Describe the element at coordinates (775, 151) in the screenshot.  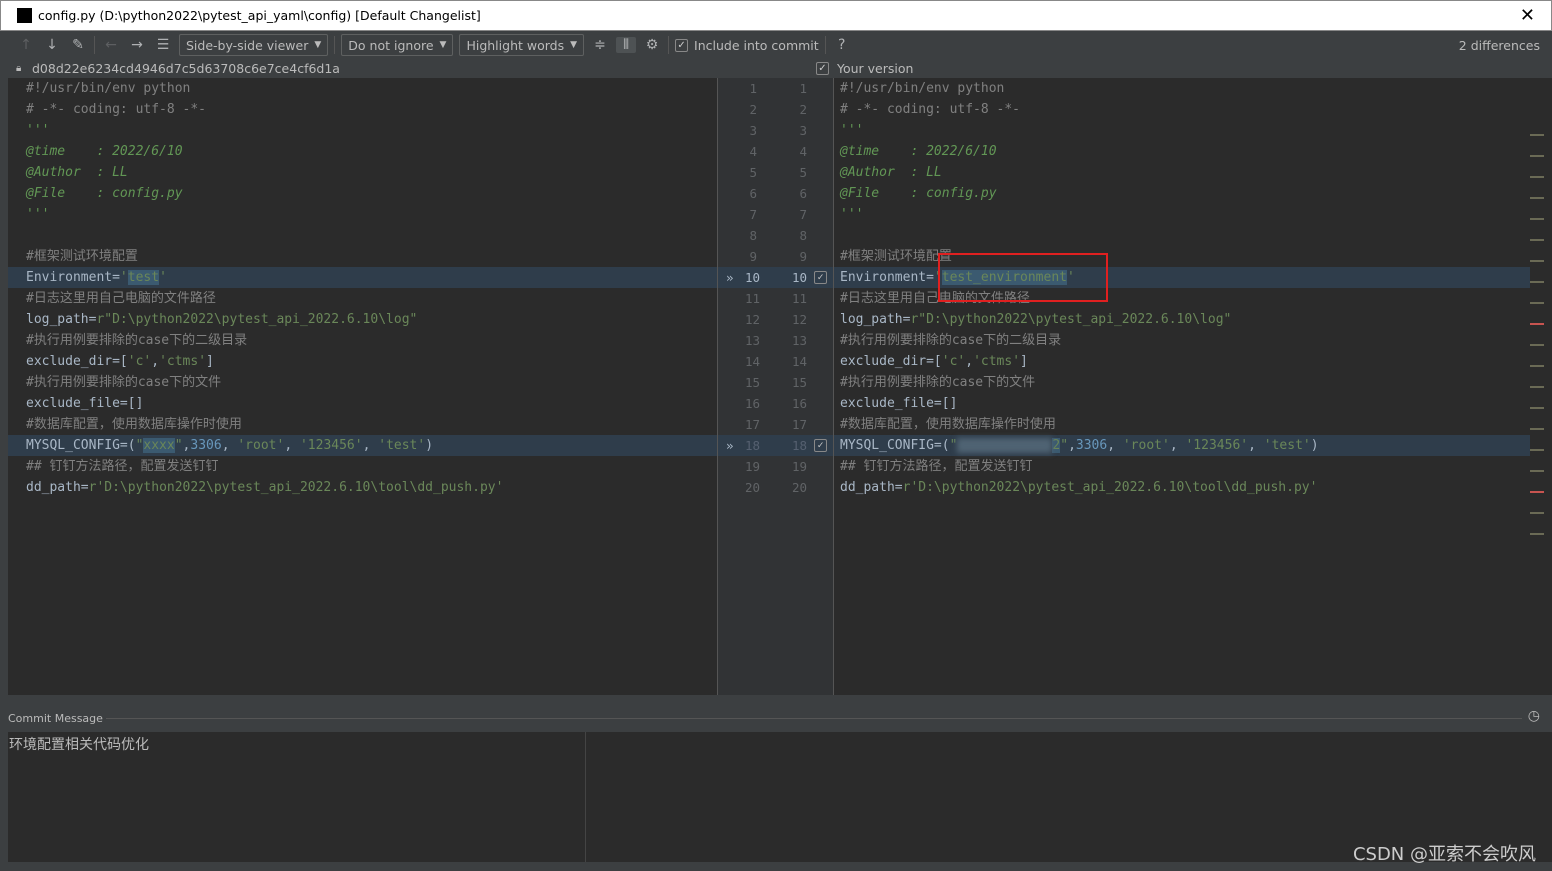
I see `gutter-line: 44` at that location.